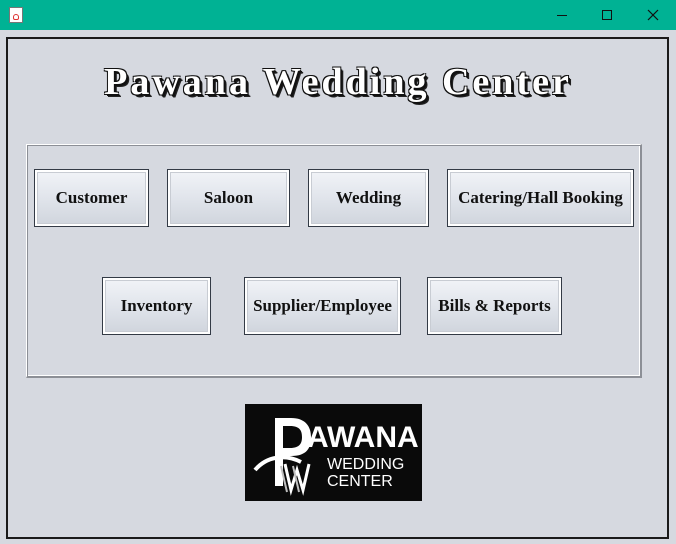 The height and width of the screenshot is (544, 676). What do you see at coordinates (368, 198) in the screenshot?
I see `wedding-button: Wedding` at bounding box center [368, 198].